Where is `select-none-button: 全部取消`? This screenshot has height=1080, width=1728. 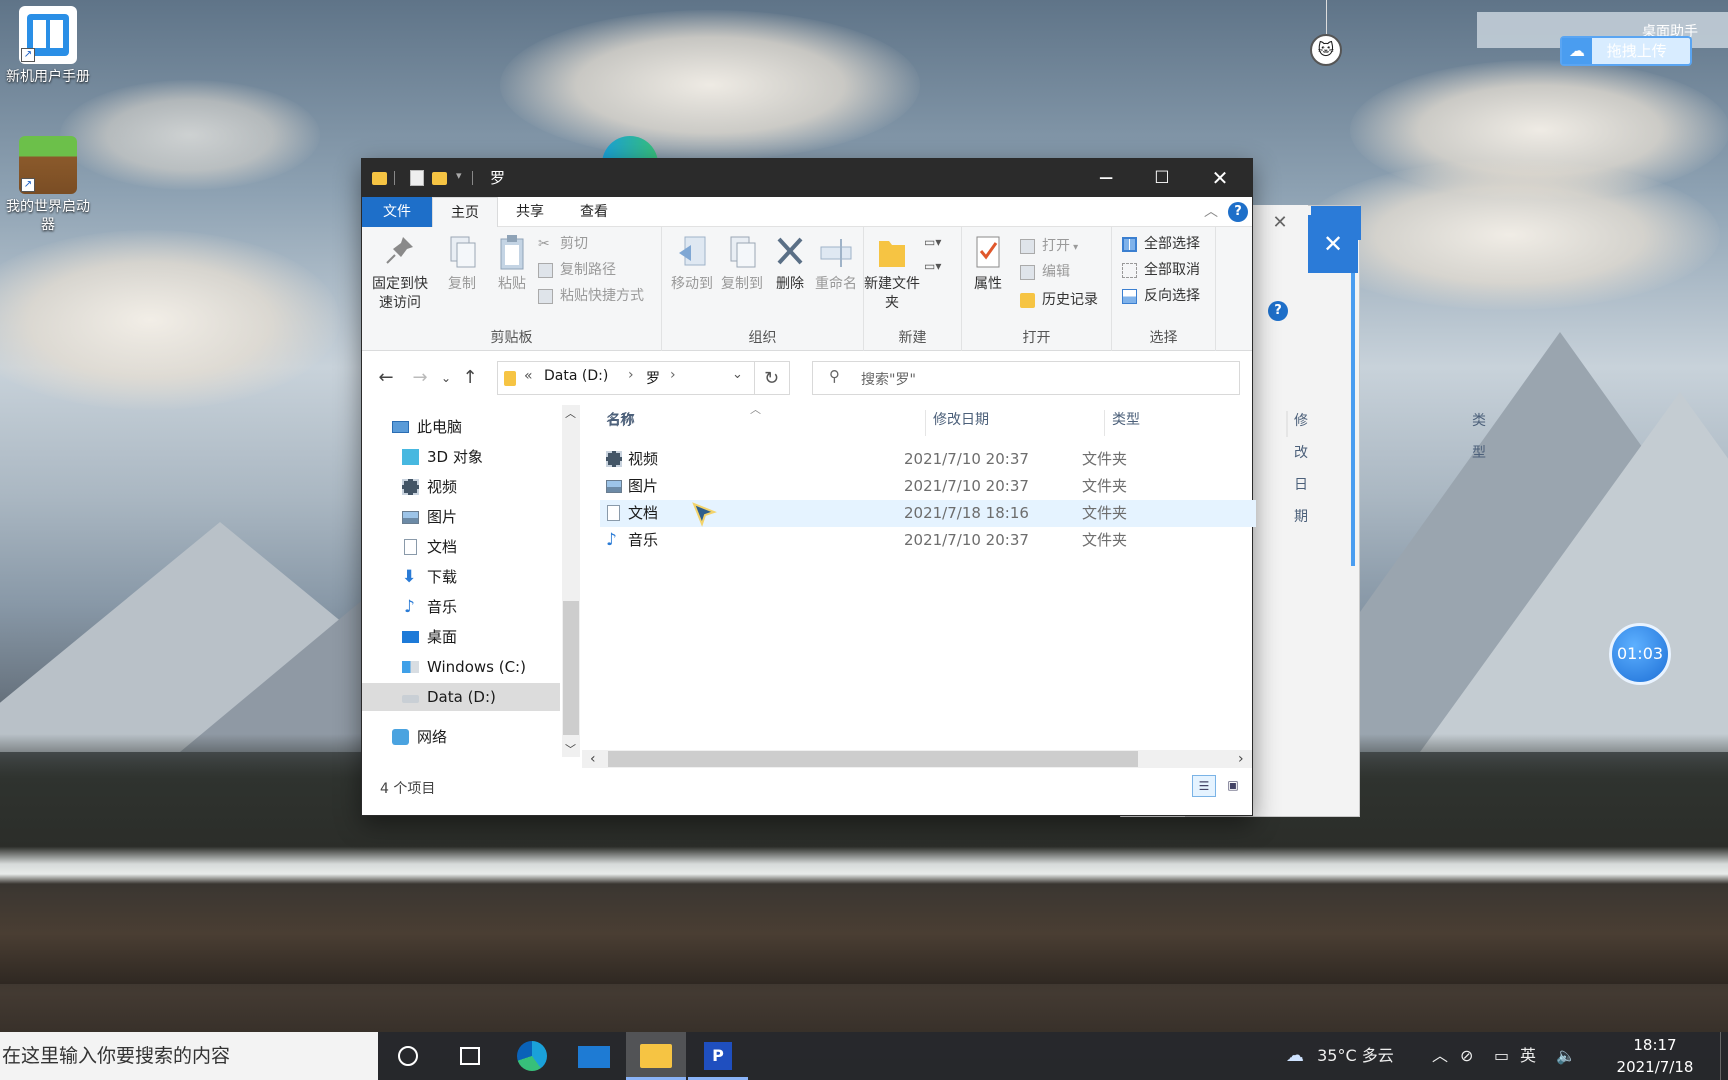
select-none-button: 全部取消 is located at coordinates (1161, 270).